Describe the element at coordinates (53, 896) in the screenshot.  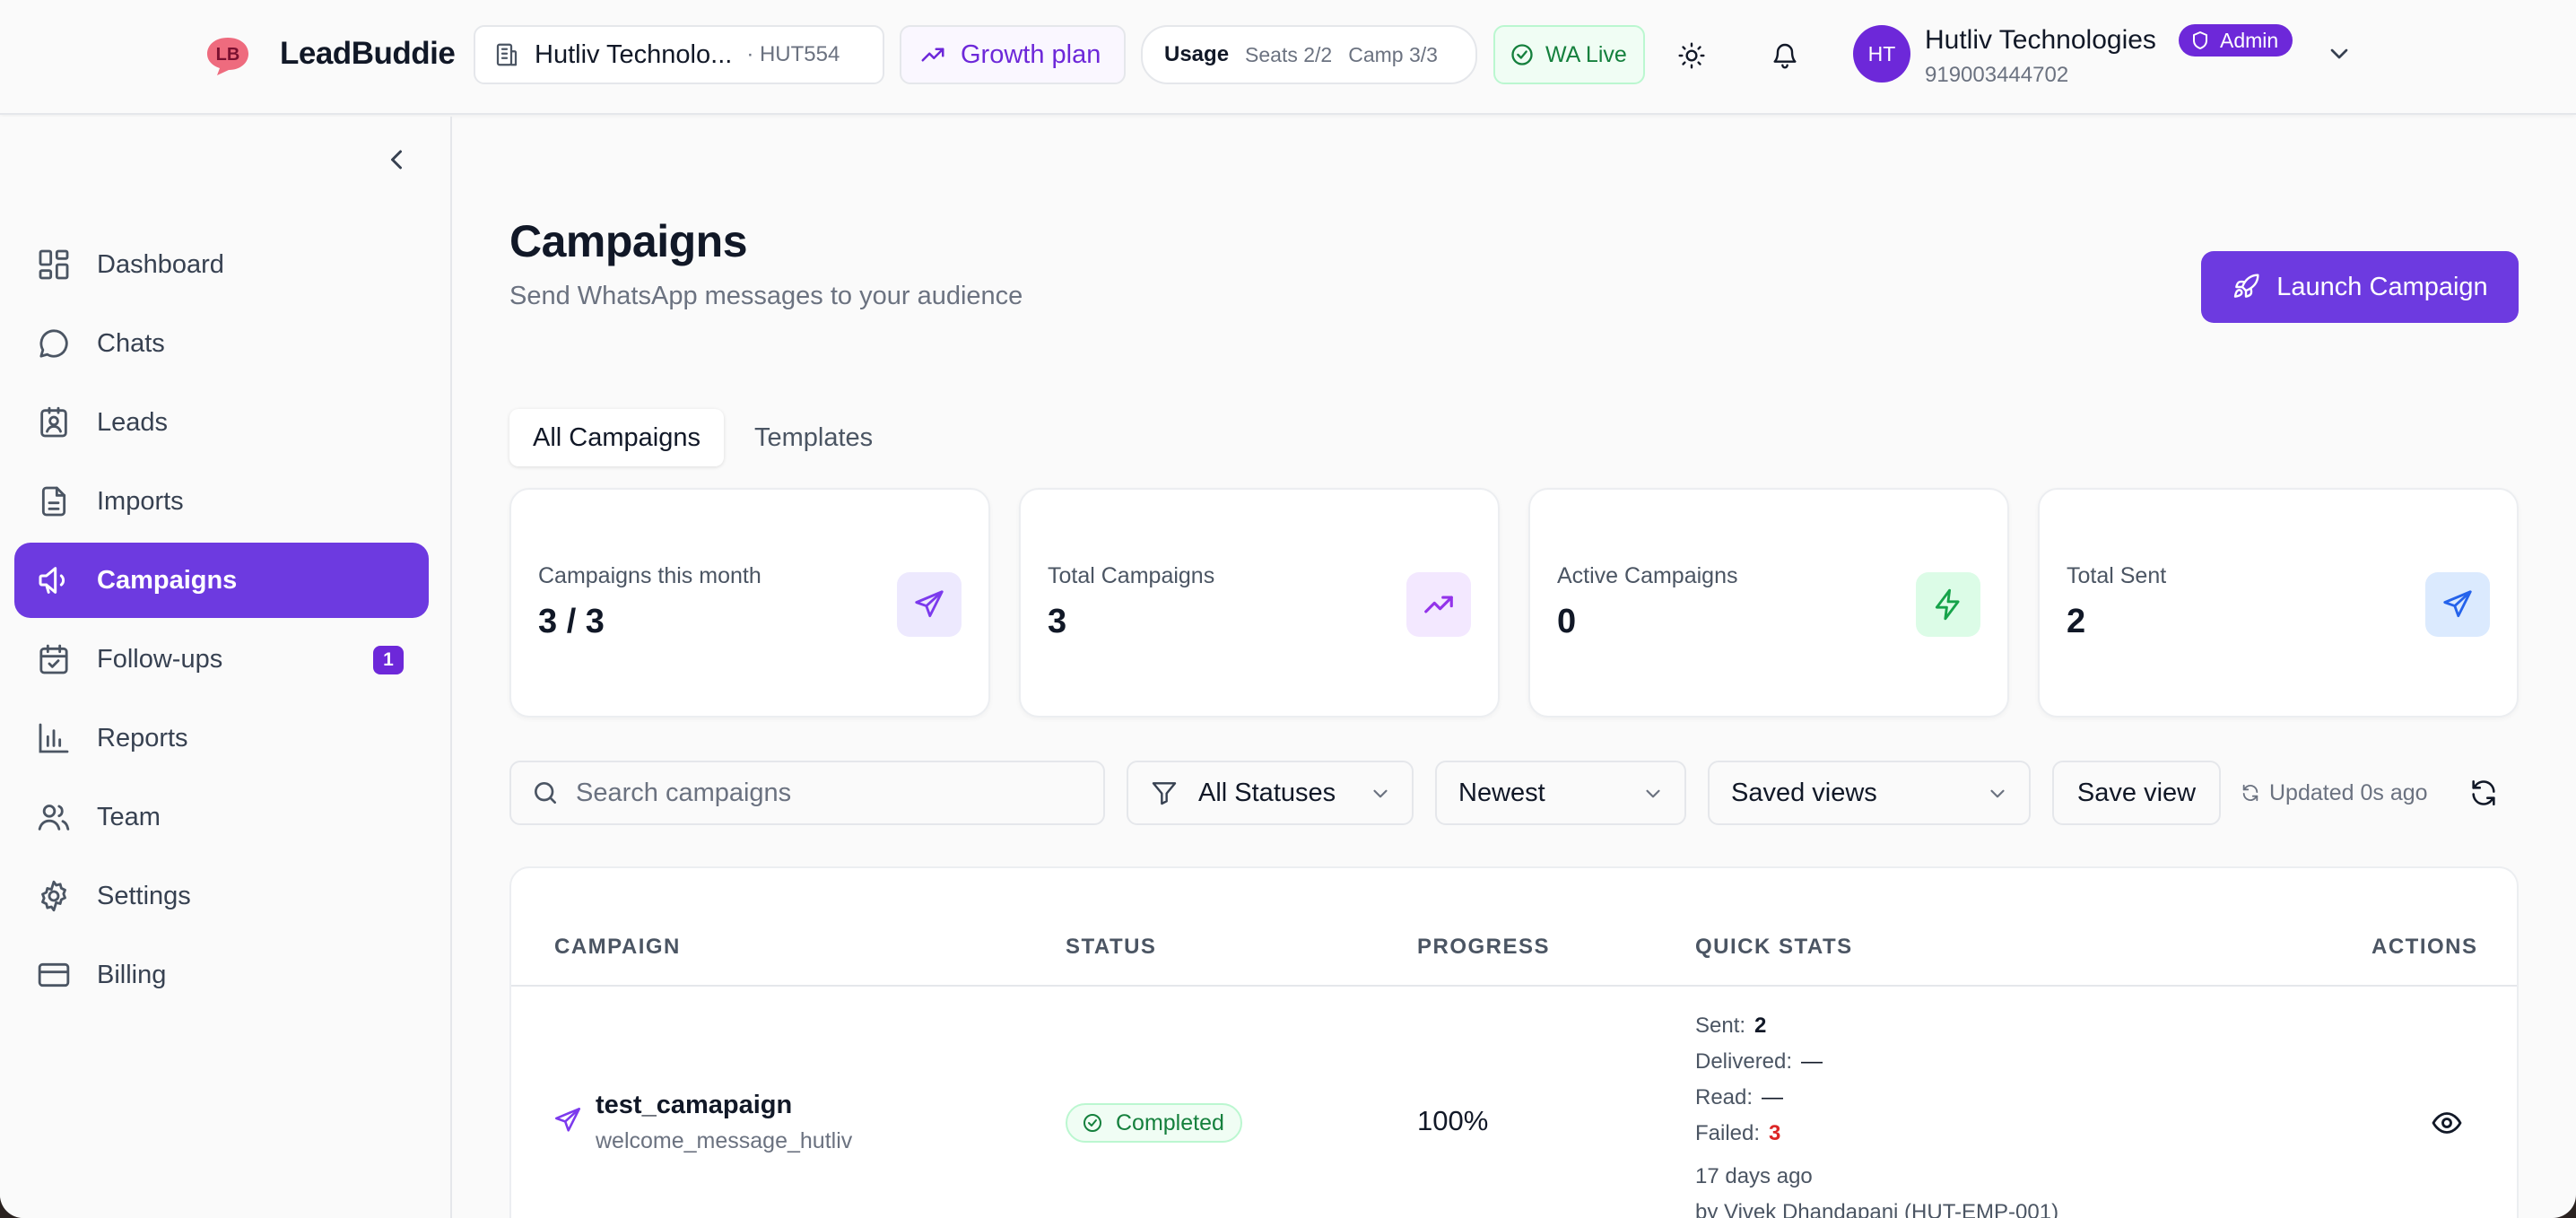
I see `gear-icon` at that location.